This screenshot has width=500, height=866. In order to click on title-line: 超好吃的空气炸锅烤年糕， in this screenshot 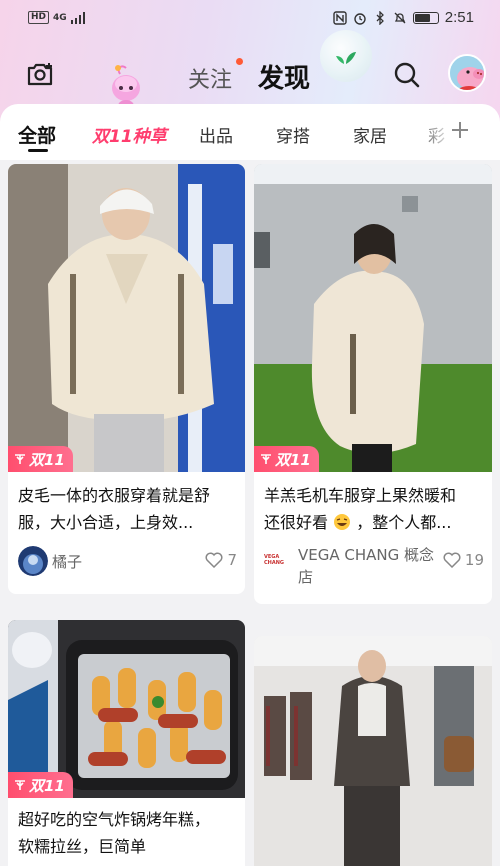, I will do `click(114, 819)`.